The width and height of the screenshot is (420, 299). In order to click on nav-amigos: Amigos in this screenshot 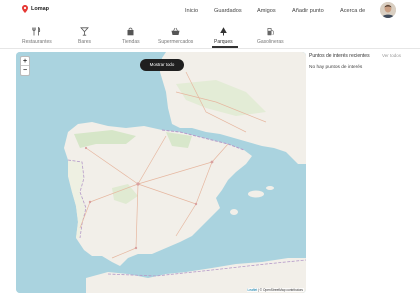, I will do `click(266, 11)`.